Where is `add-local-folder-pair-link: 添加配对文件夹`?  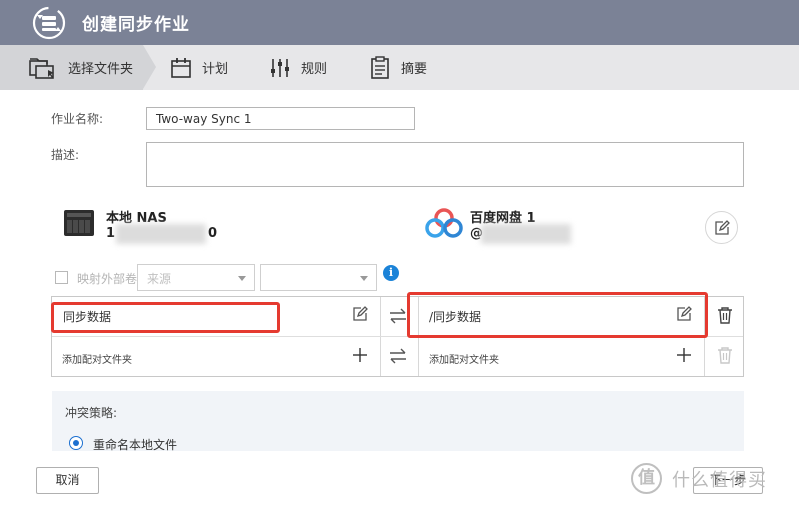 add-local-folder-pair-link: 添加配对文件夹 is located at coordinates (97, 358).